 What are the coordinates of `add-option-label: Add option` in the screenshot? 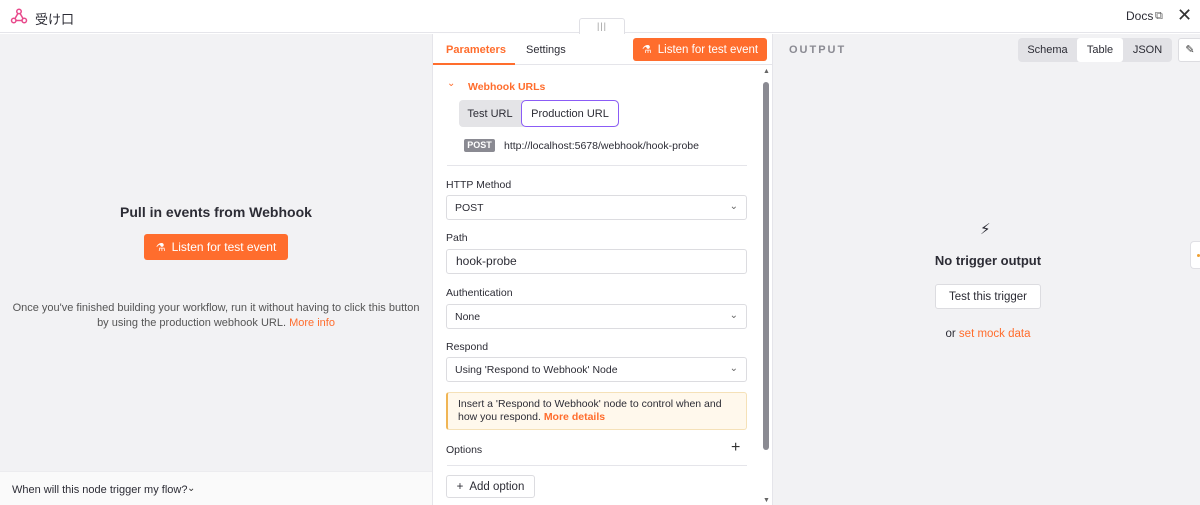 It's located at (497, 486).